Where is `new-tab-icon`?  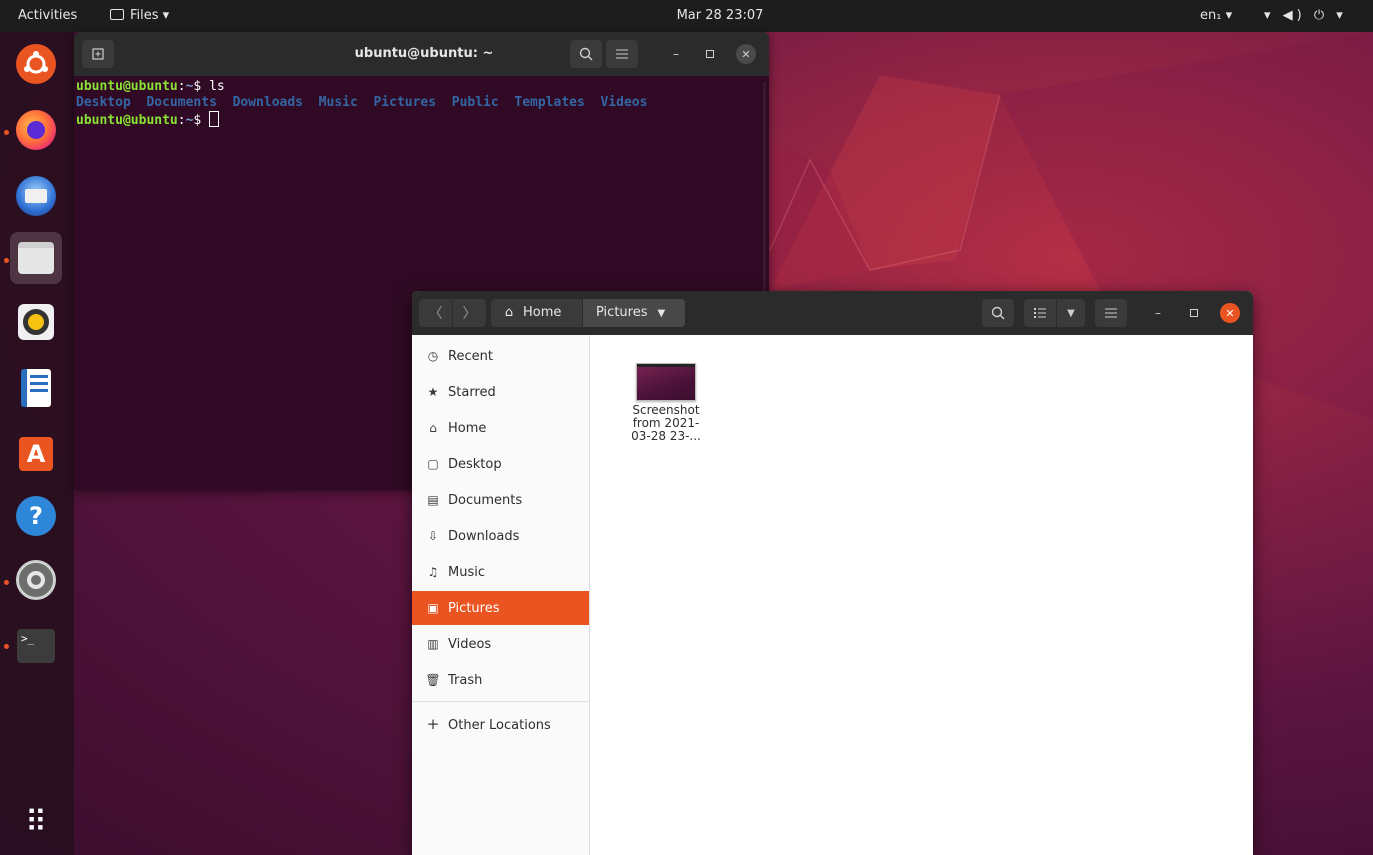
new-tab-icon is located at coordinates (98, 54).